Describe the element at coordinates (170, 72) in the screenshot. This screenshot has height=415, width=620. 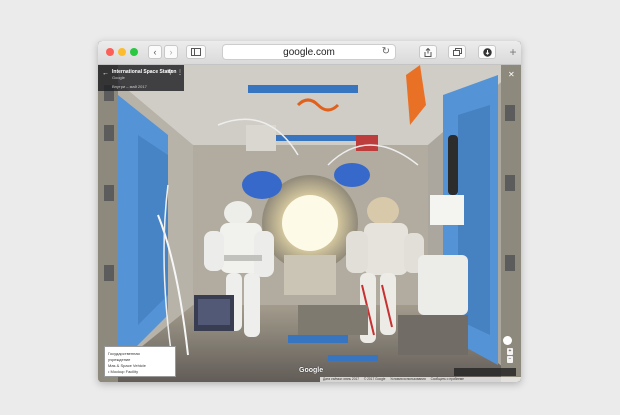
I see `map-pin-icon: ⚲` at that location.